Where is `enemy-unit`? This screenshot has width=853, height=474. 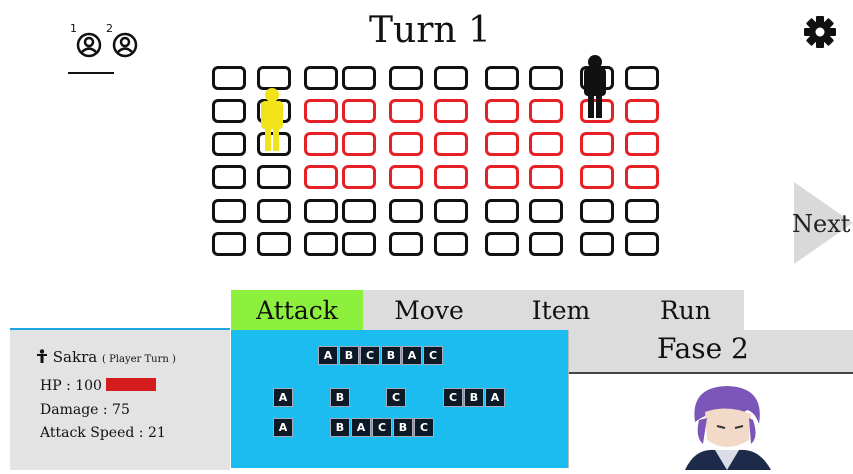 enemy-unit is located at coordinates (595, 87).